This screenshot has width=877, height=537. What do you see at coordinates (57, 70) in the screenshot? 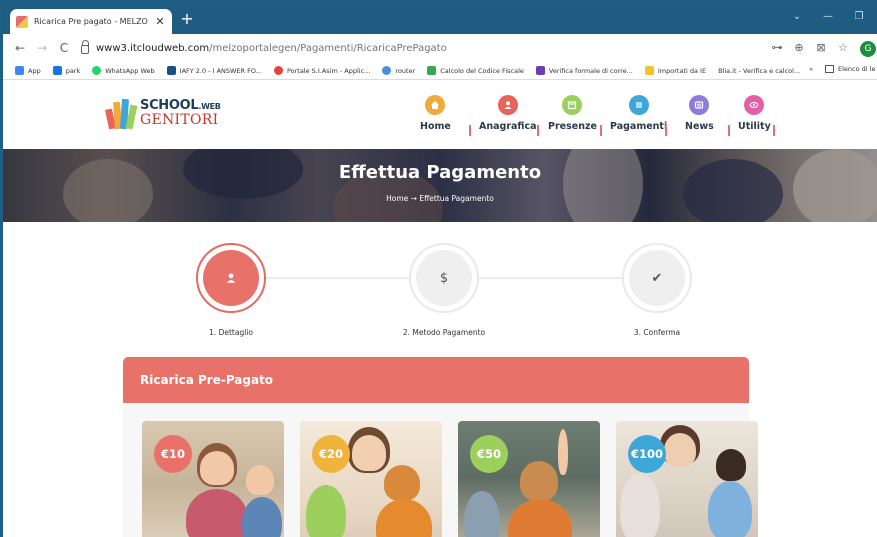
I see `park-icon` at bounding box center [57, 70].